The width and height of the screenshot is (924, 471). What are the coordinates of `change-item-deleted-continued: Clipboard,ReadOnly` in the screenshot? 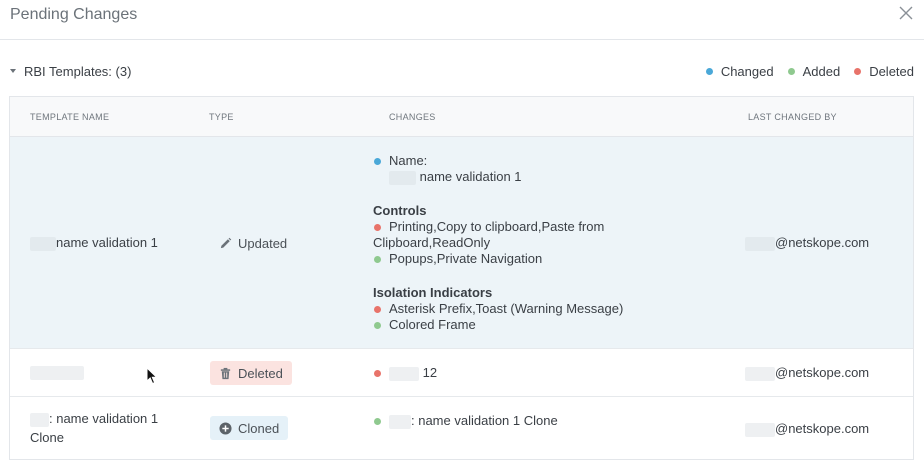 It's located at (432, 243).